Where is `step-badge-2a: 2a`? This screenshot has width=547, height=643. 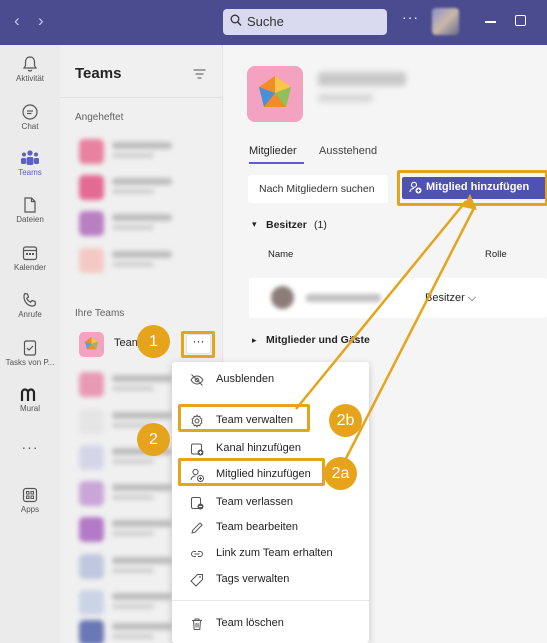
step-badge-2a: 2a is located at coordinates (340, 473).